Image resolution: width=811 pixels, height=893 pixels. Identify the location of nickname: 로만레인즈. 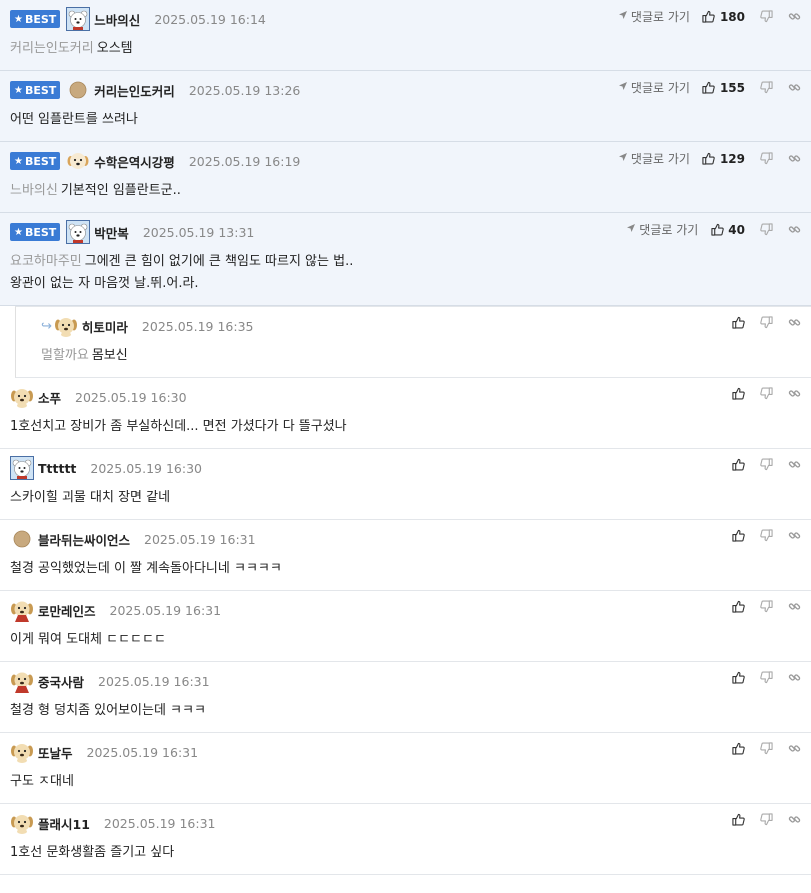
(67, 610).